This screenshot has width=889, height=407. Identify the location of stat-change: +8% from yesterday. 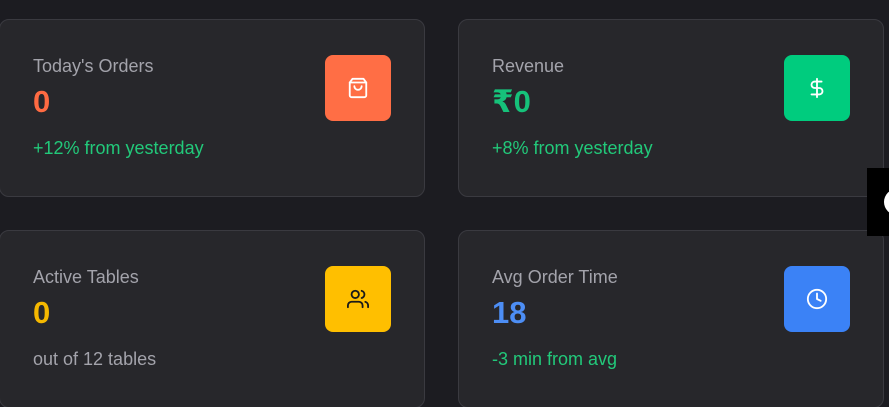
(572, 148).